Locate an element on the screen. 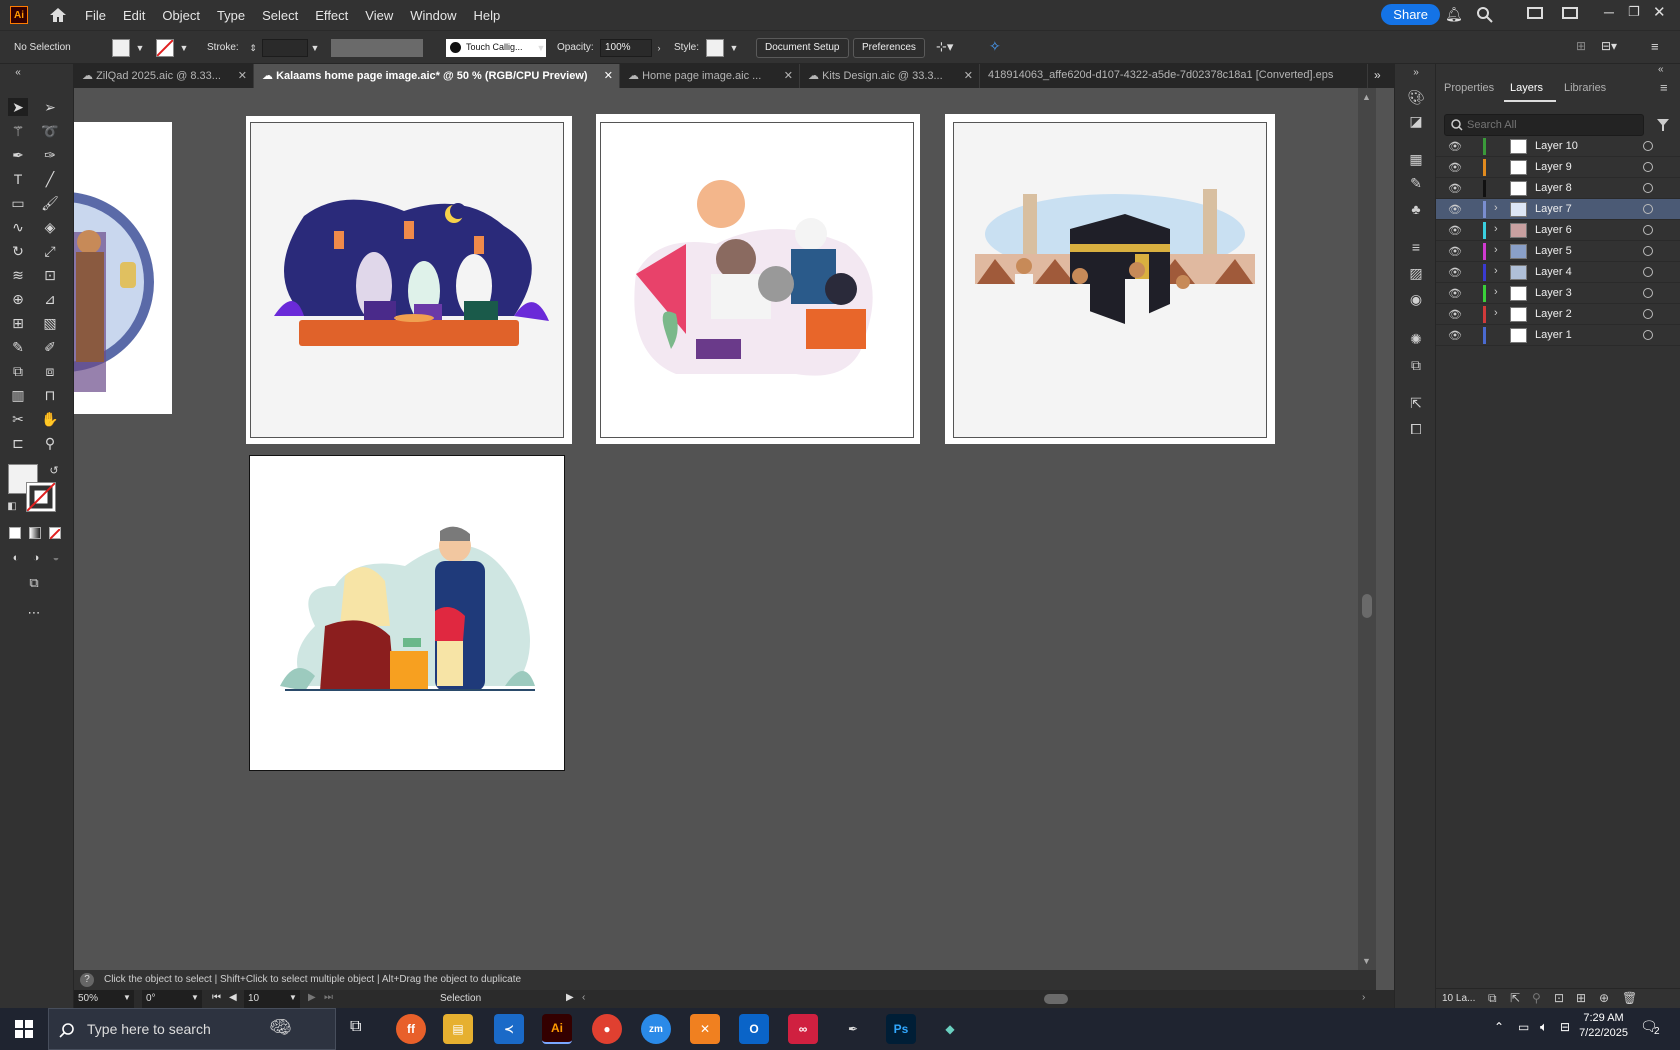  xampp-icon: ✕ is located at coordinates (705, 1029).